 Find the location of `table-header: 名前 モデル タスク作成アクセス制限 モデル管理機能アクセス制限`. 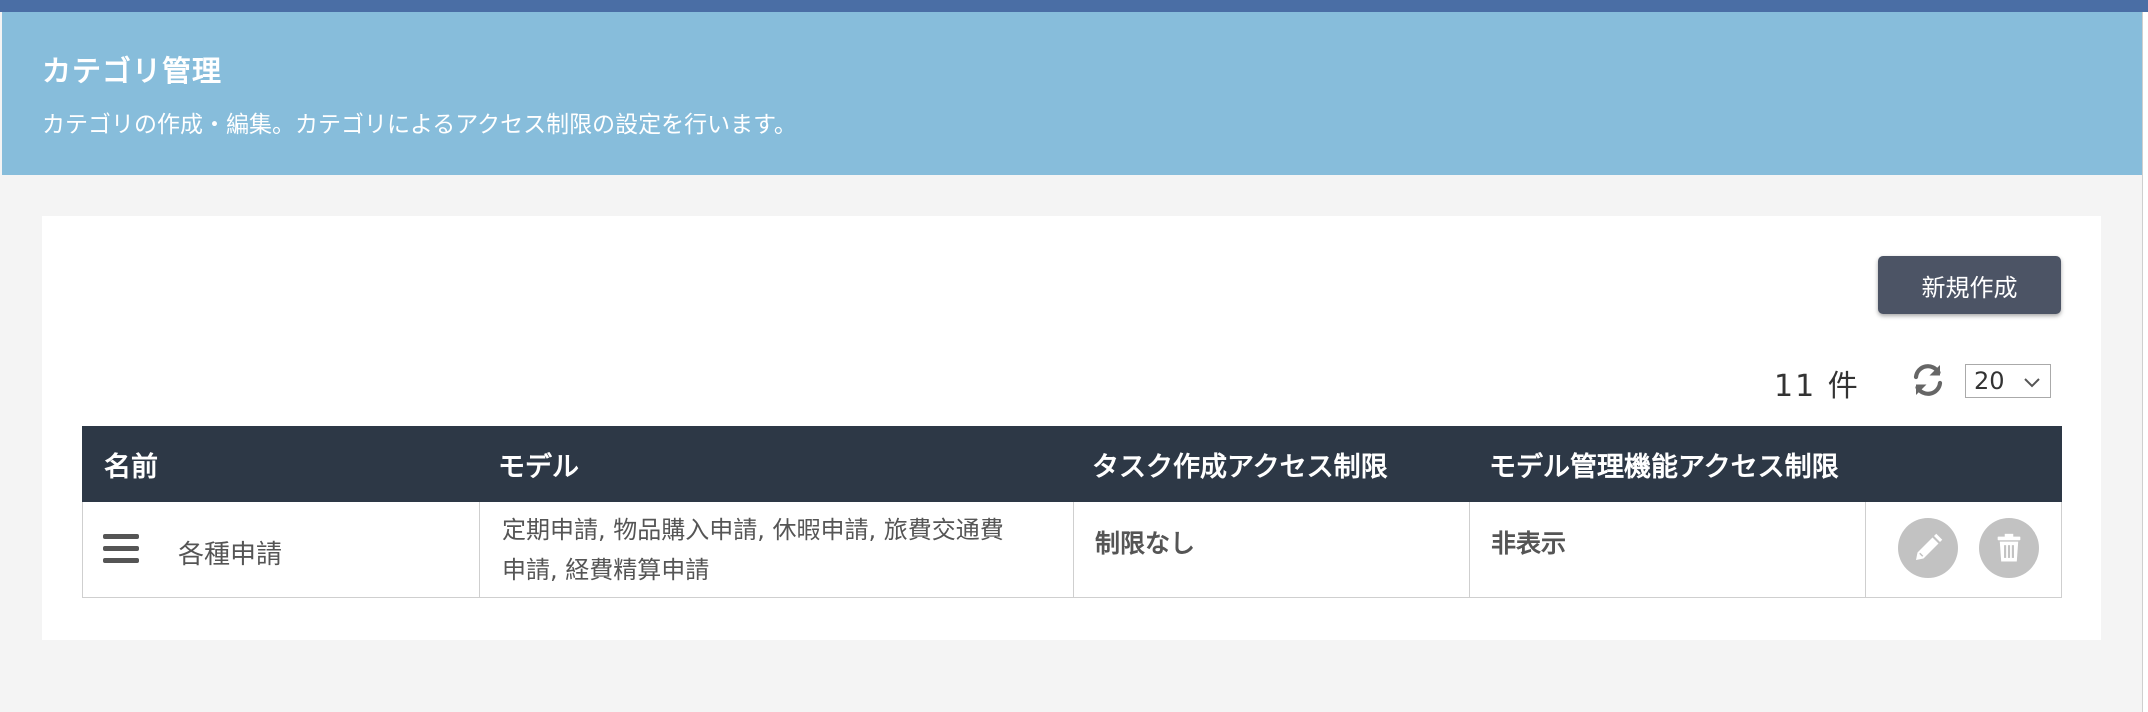

table-header: 名前 モデル タスク作成アクセス制限 モデル管理機能アクセス制限 is located at coordinates (1072, 464).